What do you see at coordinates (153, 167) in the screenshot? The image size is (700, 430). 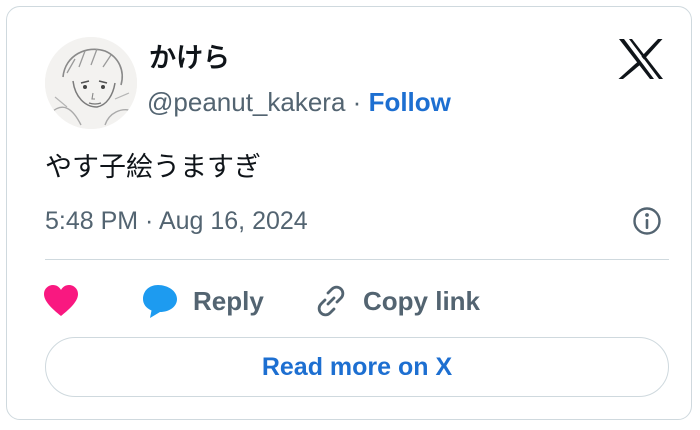 I see `post-text: やす子絵うますぎ` at bounding box center [153, 167].